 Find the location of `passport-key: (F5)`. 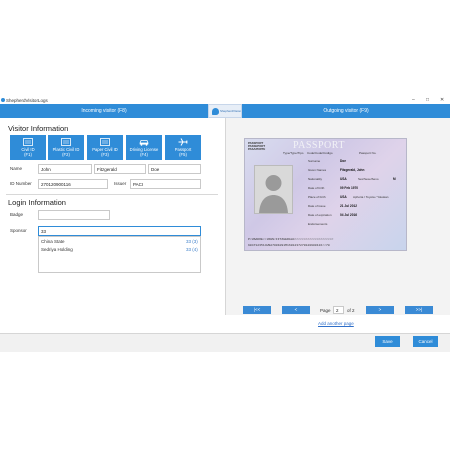

passport-key: (F5) is located at coordinates (183, 154).